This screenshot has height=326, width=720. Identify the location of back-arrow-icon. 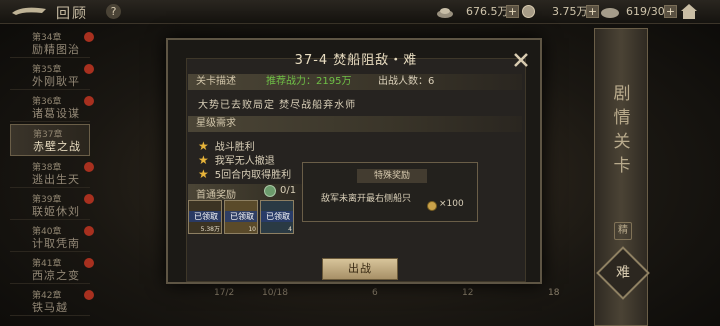
(28, 11).